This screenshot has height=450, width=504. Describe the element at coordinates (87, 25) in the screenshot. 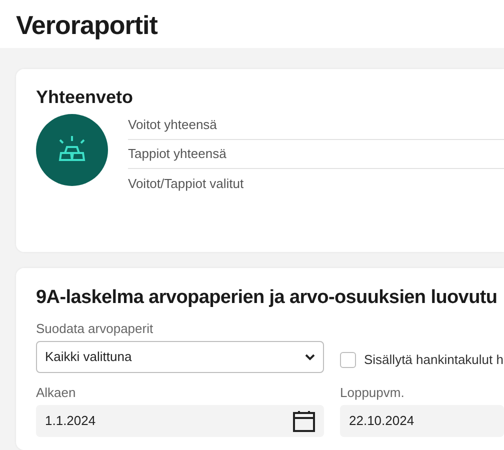

I see `page-title: Veroraportit` at that location.